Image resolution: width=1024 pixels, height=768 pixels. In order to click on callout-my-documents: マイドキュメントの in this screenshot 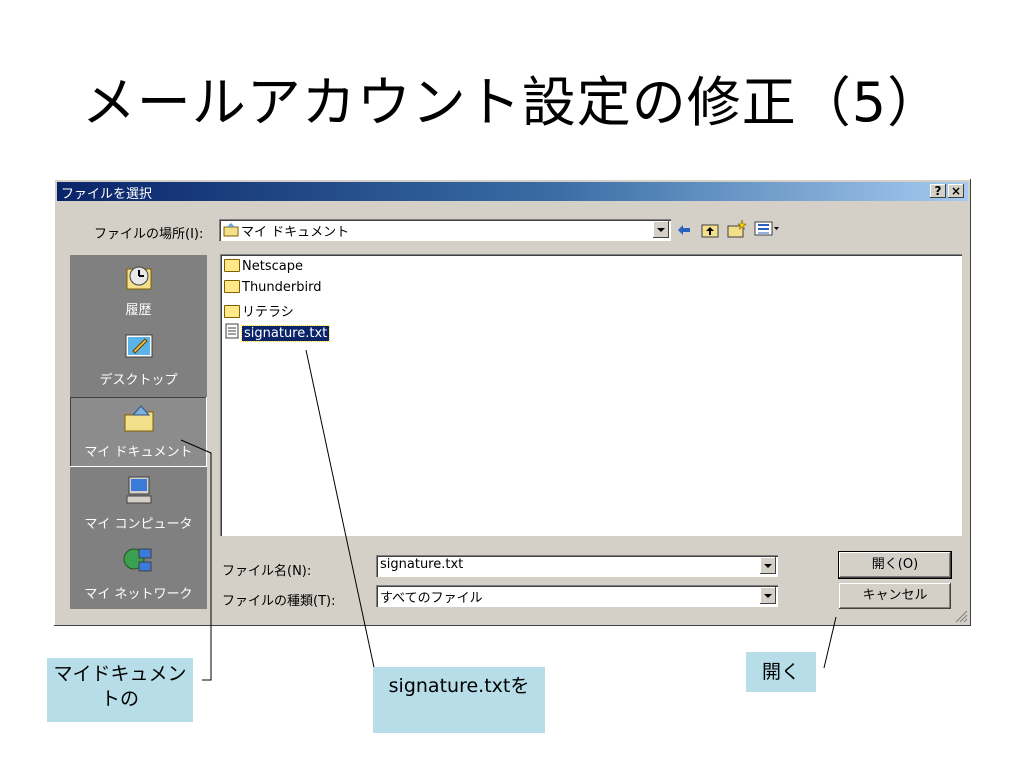, I will do `click(120, 690)`.